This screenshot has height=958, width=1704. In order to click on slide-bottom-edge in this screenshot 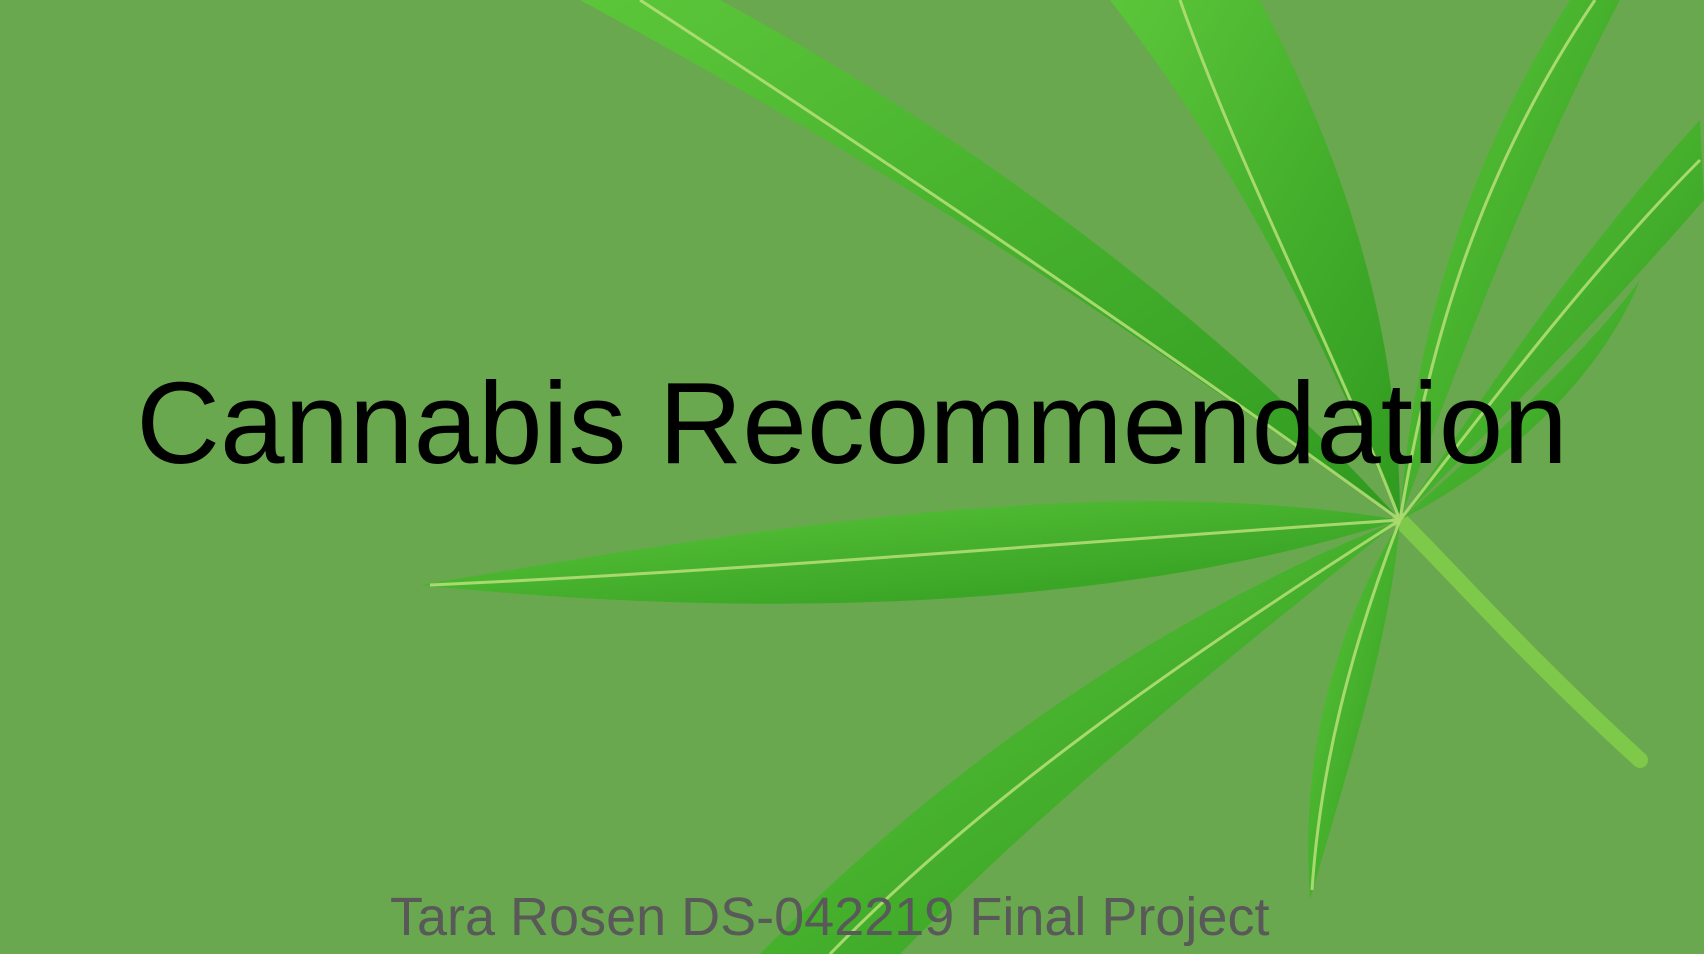, I will do `click(852, 956)`.